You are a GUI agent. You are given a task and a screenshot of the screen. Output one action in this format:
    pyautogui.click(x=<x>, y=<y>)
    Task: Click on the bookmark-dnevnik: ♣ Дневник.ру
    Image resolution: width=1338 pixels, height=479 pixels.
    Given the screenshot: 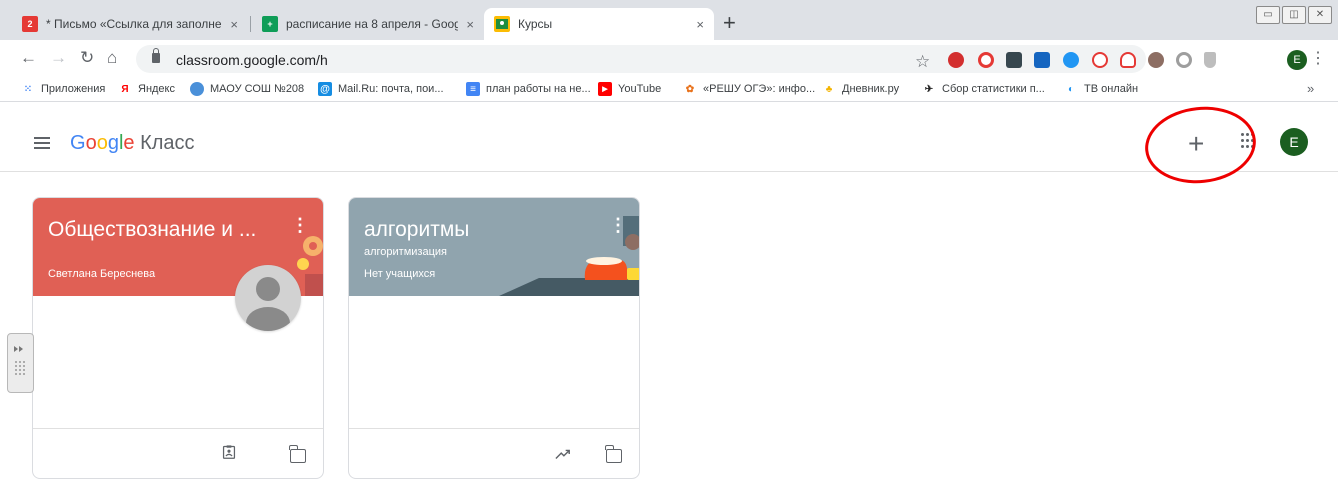 What is the action you would take?
    pyautogui.click(x=860, y=89)
    